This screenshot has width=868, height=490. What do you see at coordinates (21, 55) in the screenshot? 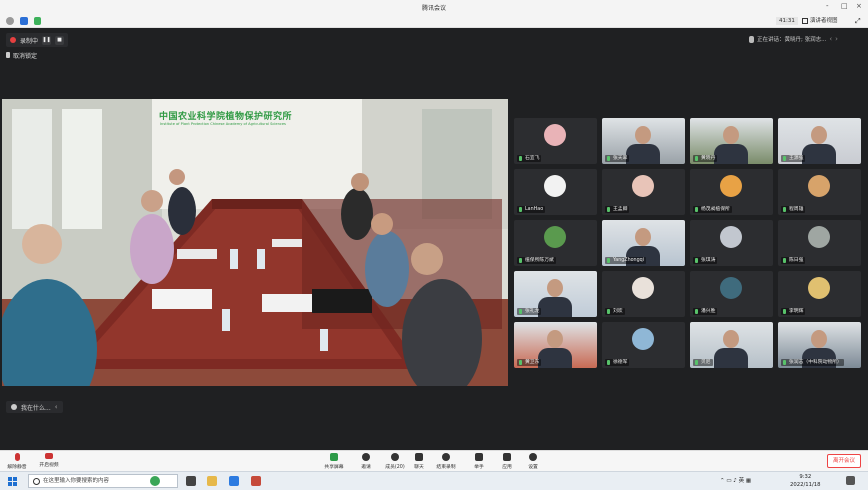
I see `unlock-video-button: 取消锁定` at bounding box center [21, 55].